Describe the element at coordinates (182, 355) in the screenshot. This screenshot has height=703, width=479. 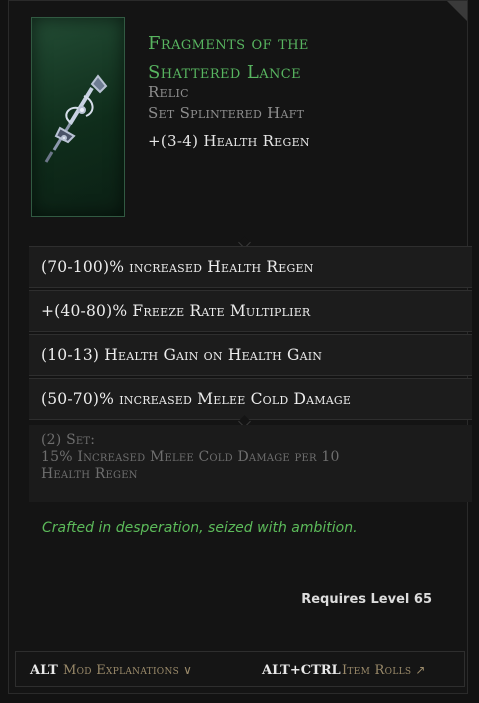
I see `affix-text: (10-13) Health Gain on Health Gain` at that location.